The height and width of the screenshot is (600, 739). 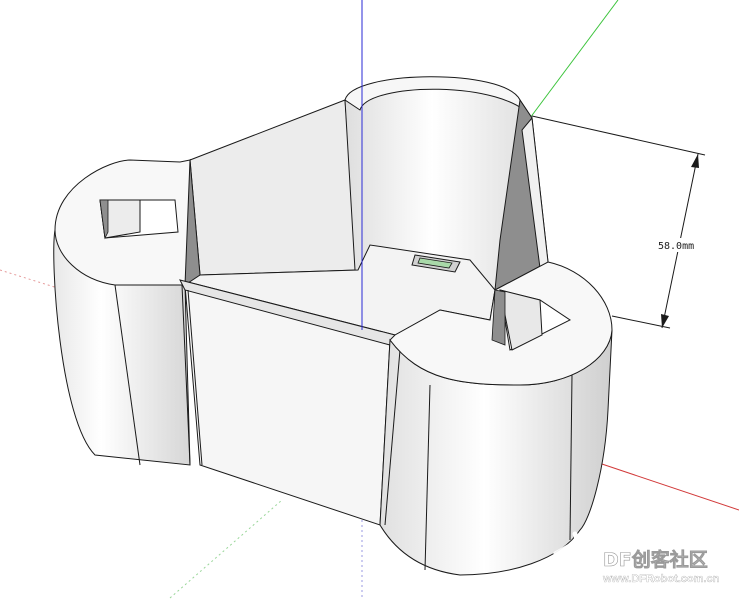 What do you see at coordinates (574, 59) in the screenshot?
I see `green-axis` at bounding box center [574, 59].